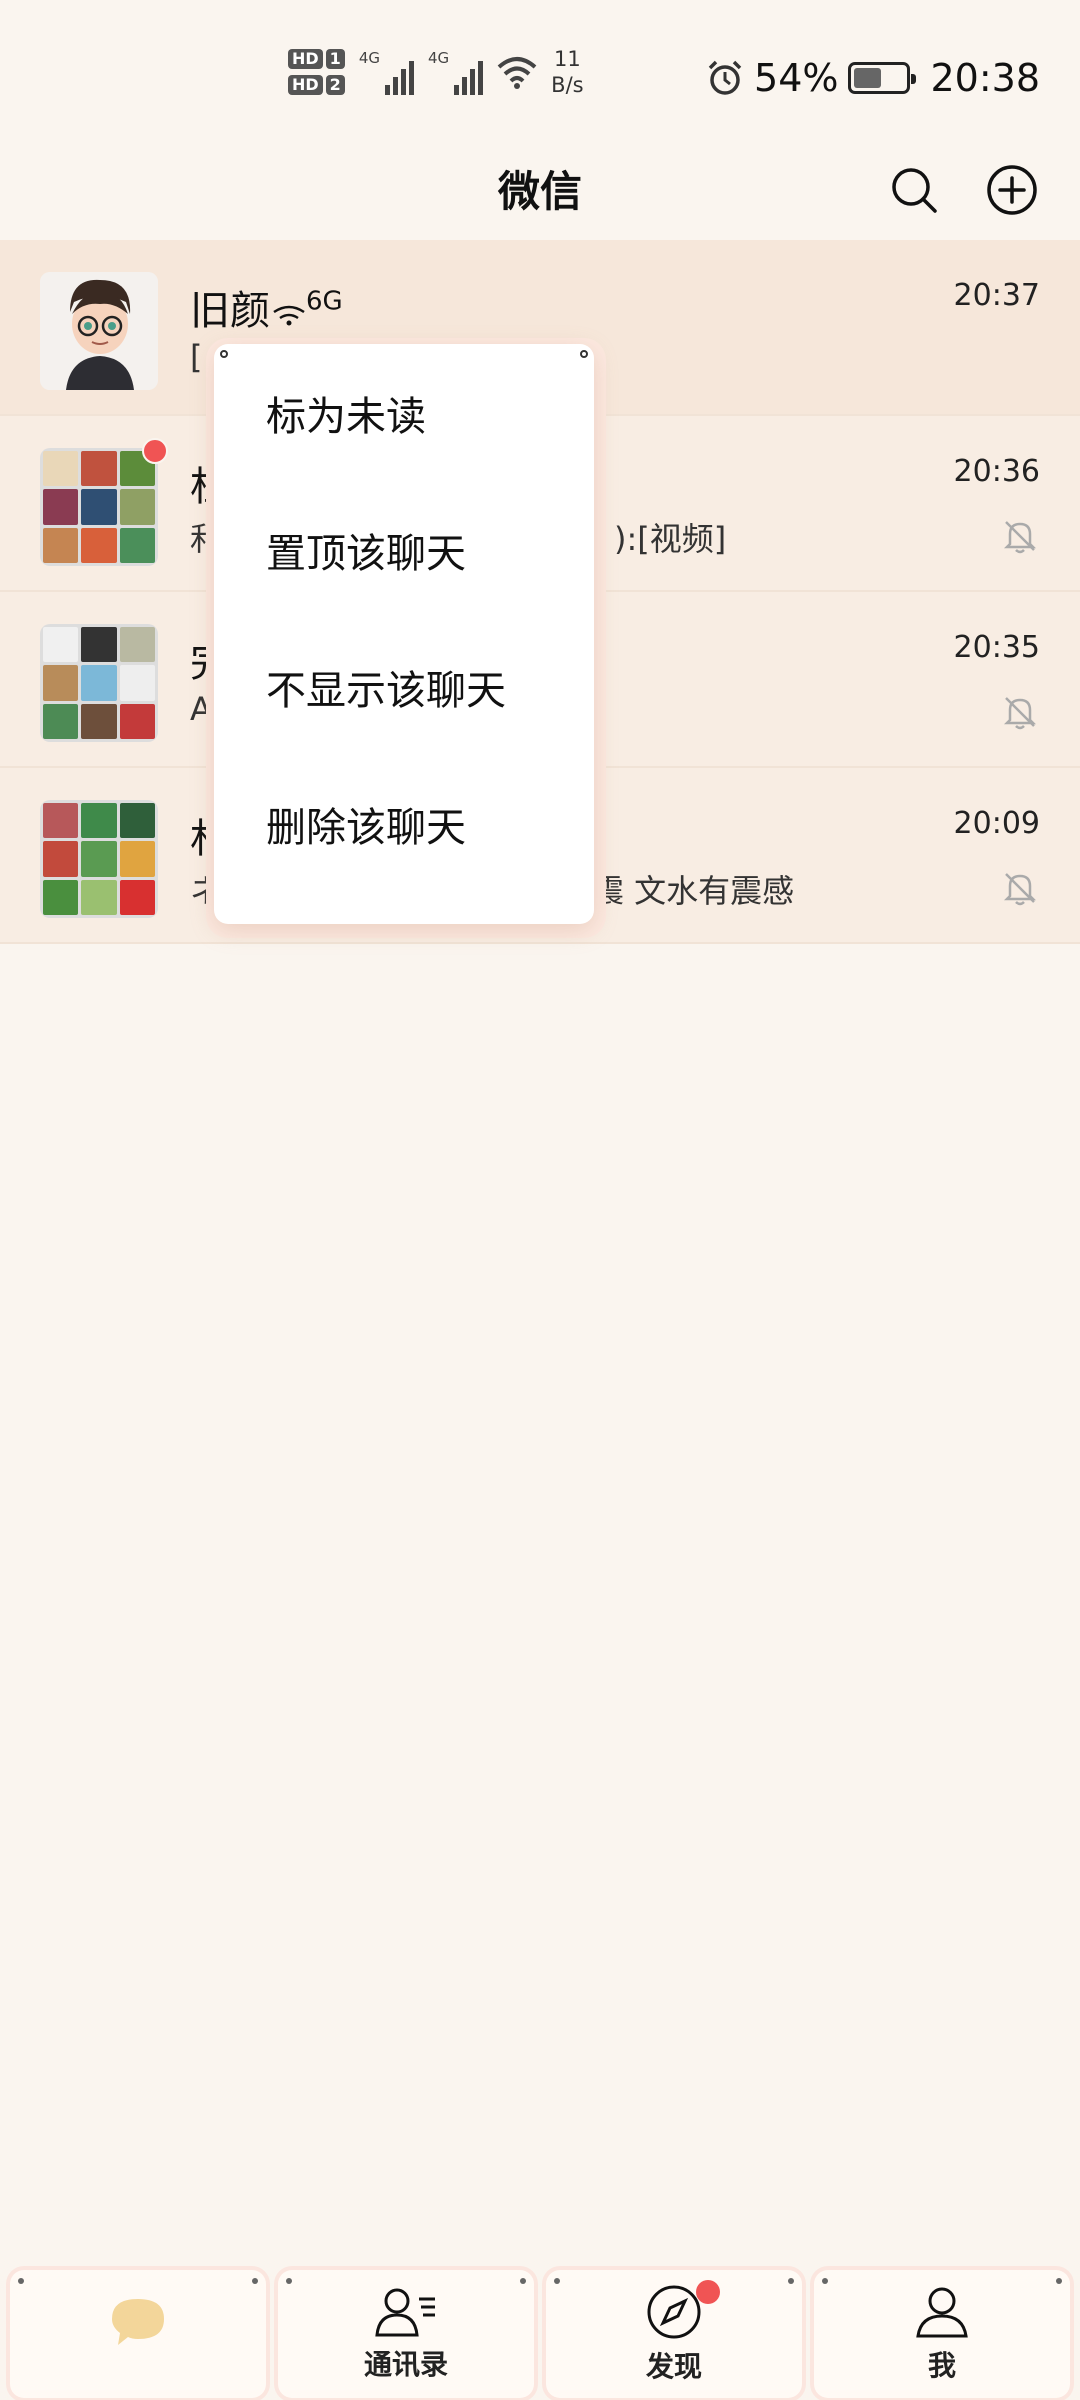  Describe the element at coordinates (404, 686) in the screenshot. I see `menu-item-hide-chat: 不显示该聊天` at that location.